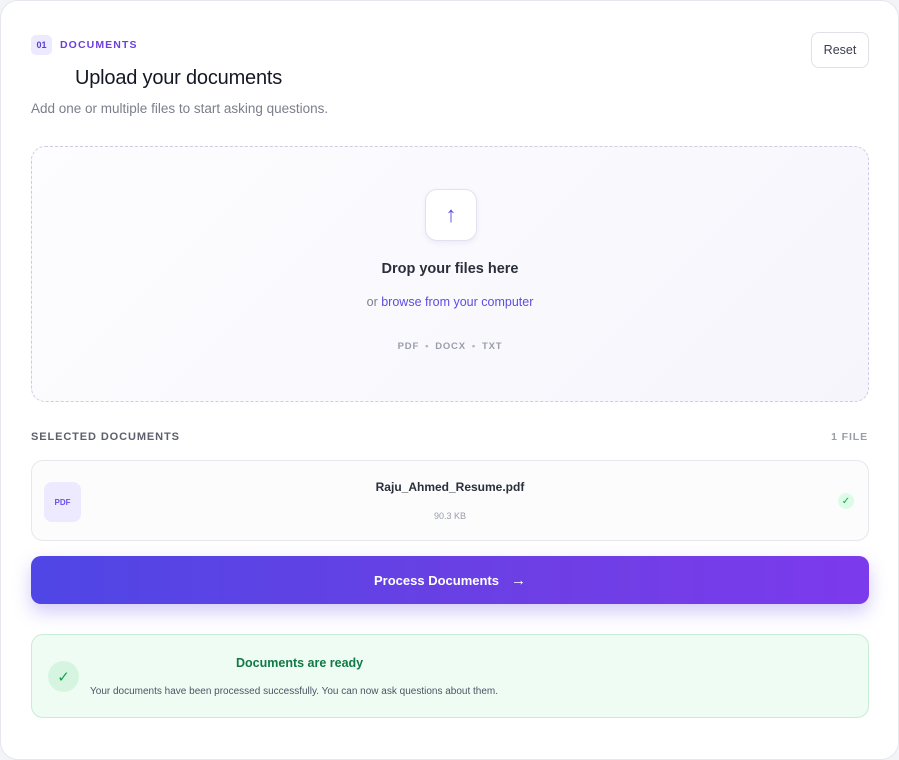 The width and height of the screenshot is (899, 760). Describe the element at coordinates (450, 500) in the screenshot. I see `file-list-item: PDF Raju_Ahmed_Resume.pdf 90.3 KB ✓` at that location.